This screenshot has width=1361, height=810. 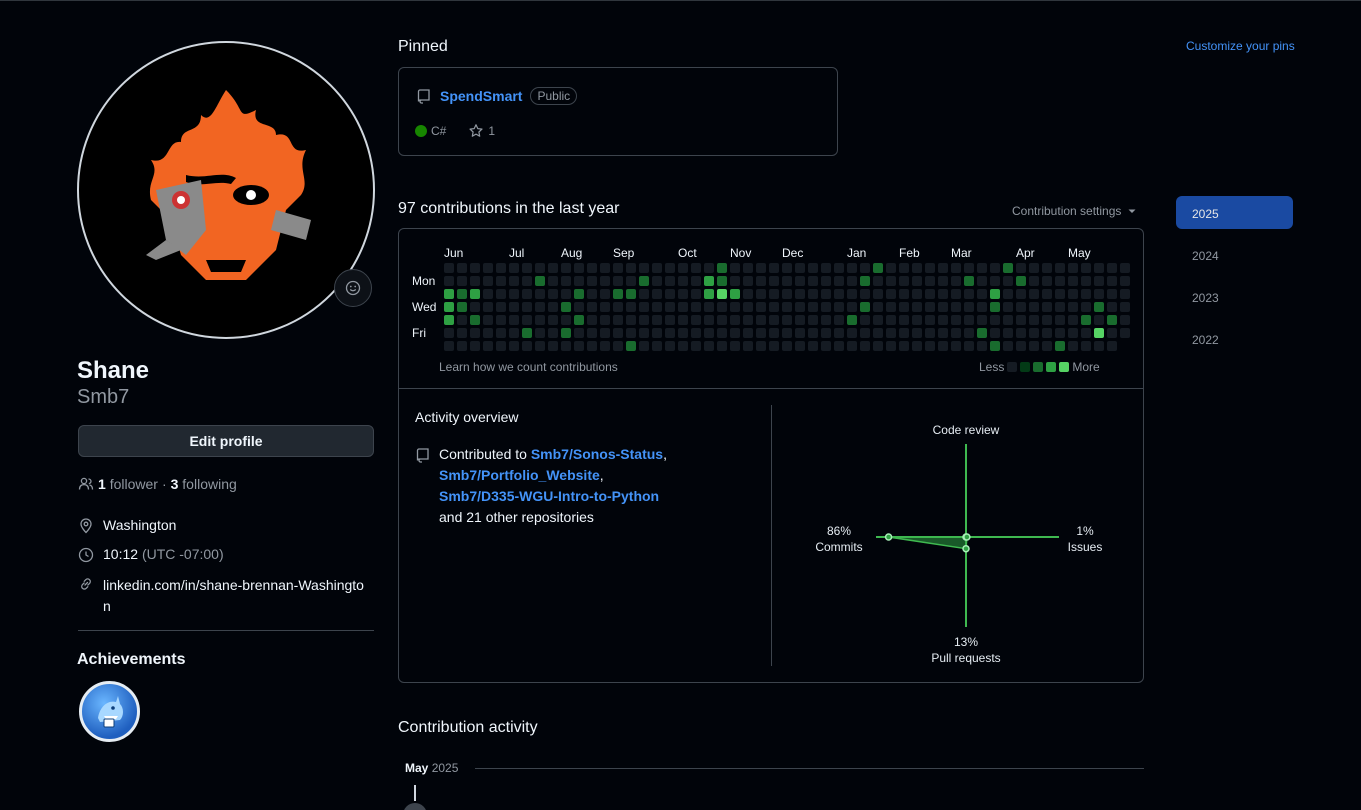 I want to click on edit-profile-button: Edit profile, so click(x=226, y=441).